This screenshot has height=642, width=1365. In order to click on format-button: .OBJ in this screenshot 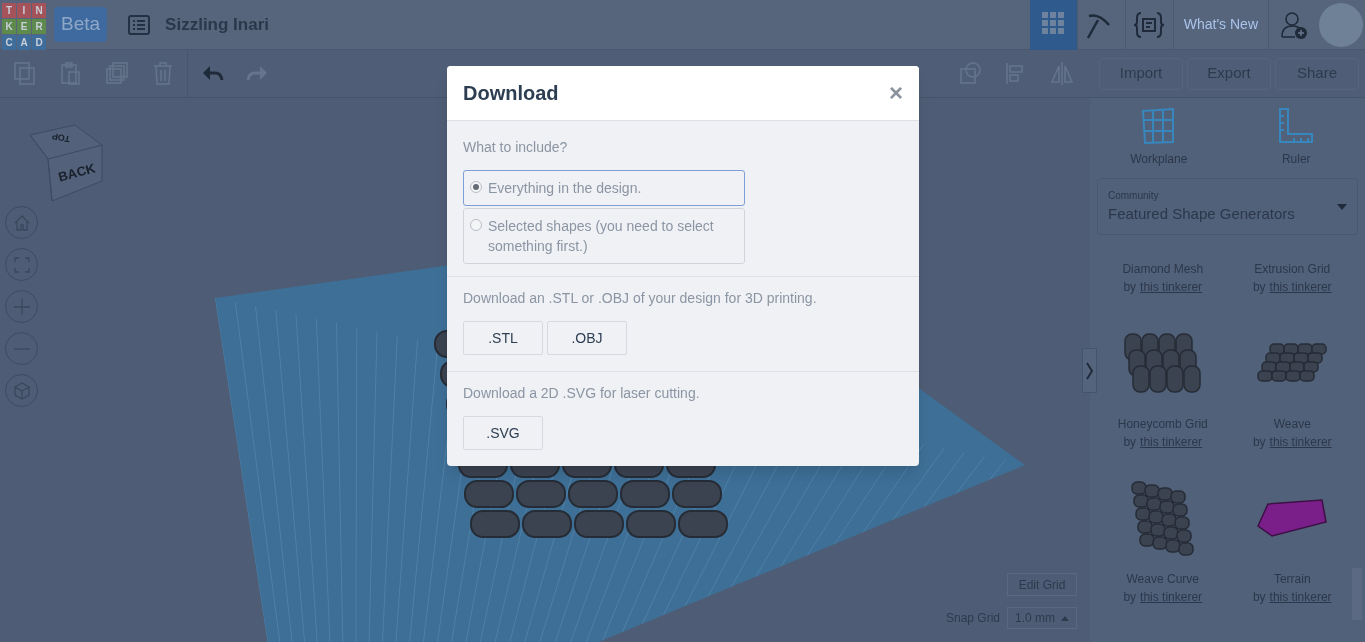, I will do `click(587, 338)`.